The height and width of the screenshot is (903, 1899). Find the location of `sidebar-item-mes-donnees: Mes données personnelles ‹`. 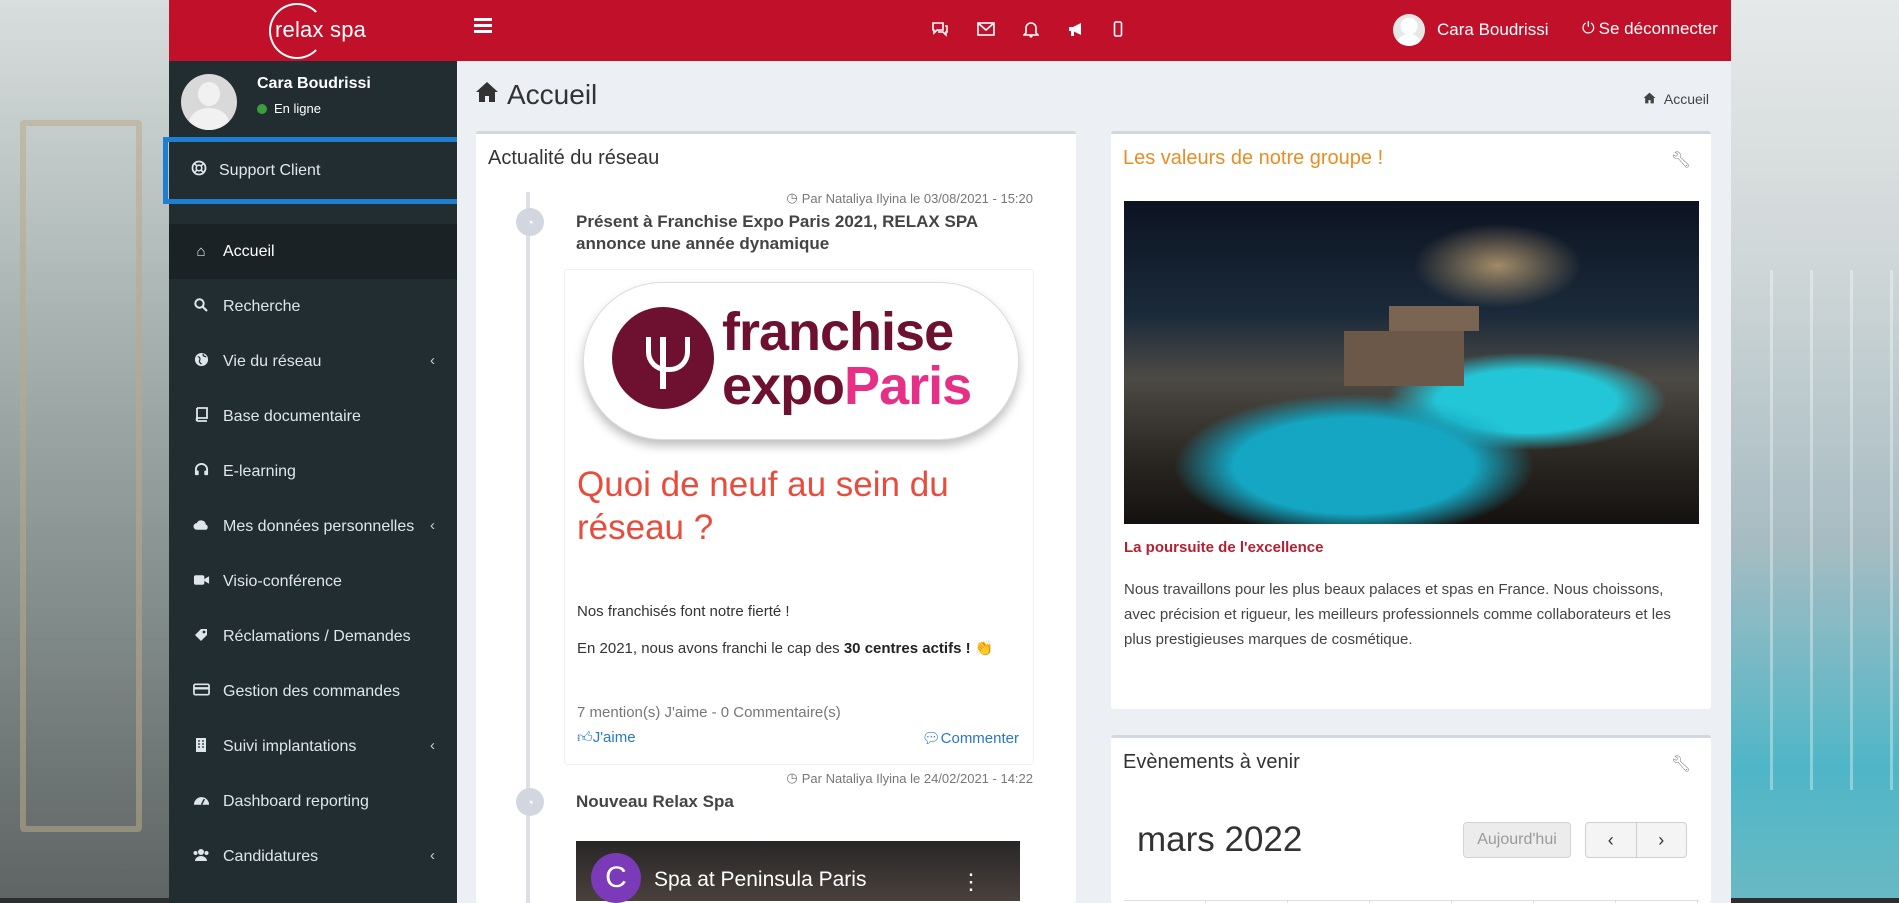

sidebar-item-mes-donnees: Mes données personnelles ‹ is located at coordinates (313, 526).